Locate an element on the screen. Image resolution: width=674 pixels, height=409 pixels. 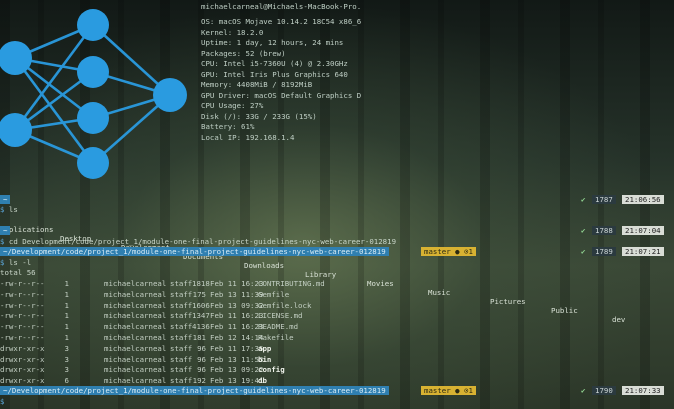
sysinfo-line: Kernel: 18.2.0 is located at coordinates (232, 32).